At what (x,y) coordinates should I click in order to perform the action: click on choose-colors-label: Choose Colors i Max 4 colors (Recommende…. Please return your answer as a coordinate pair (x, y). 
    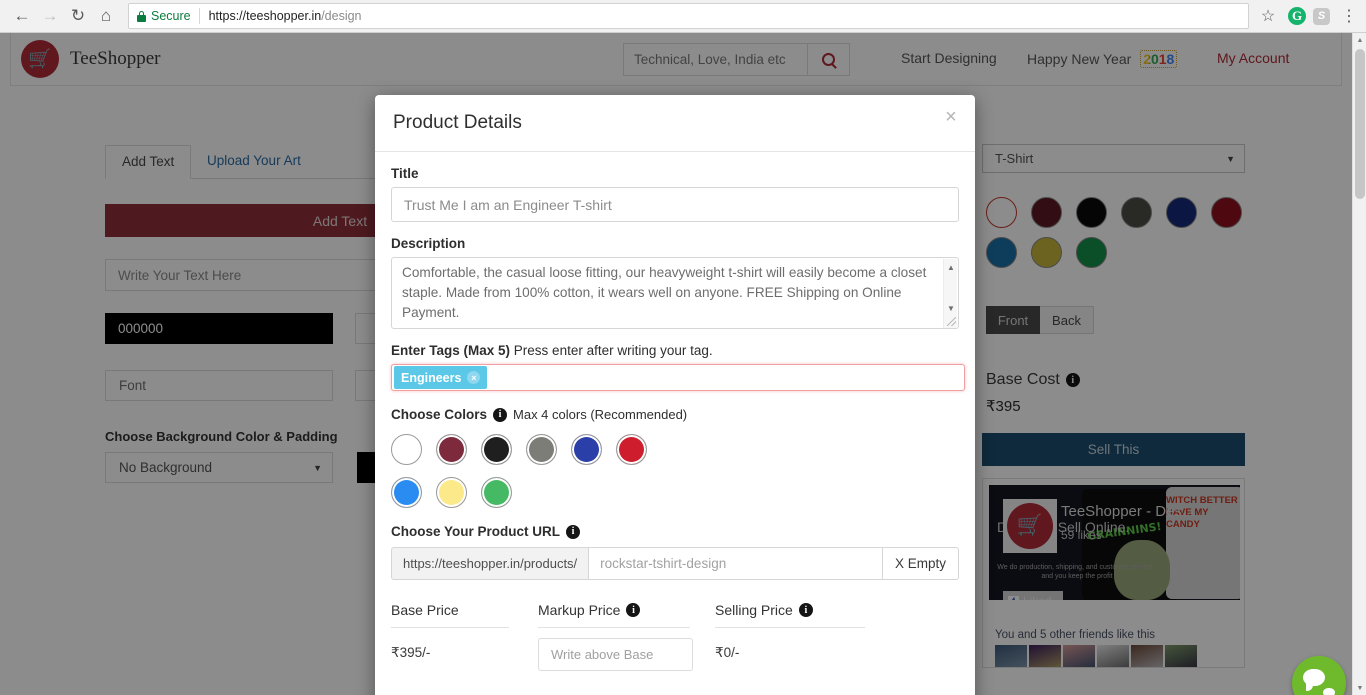
    Looking at the image, I should click on (675, 414).